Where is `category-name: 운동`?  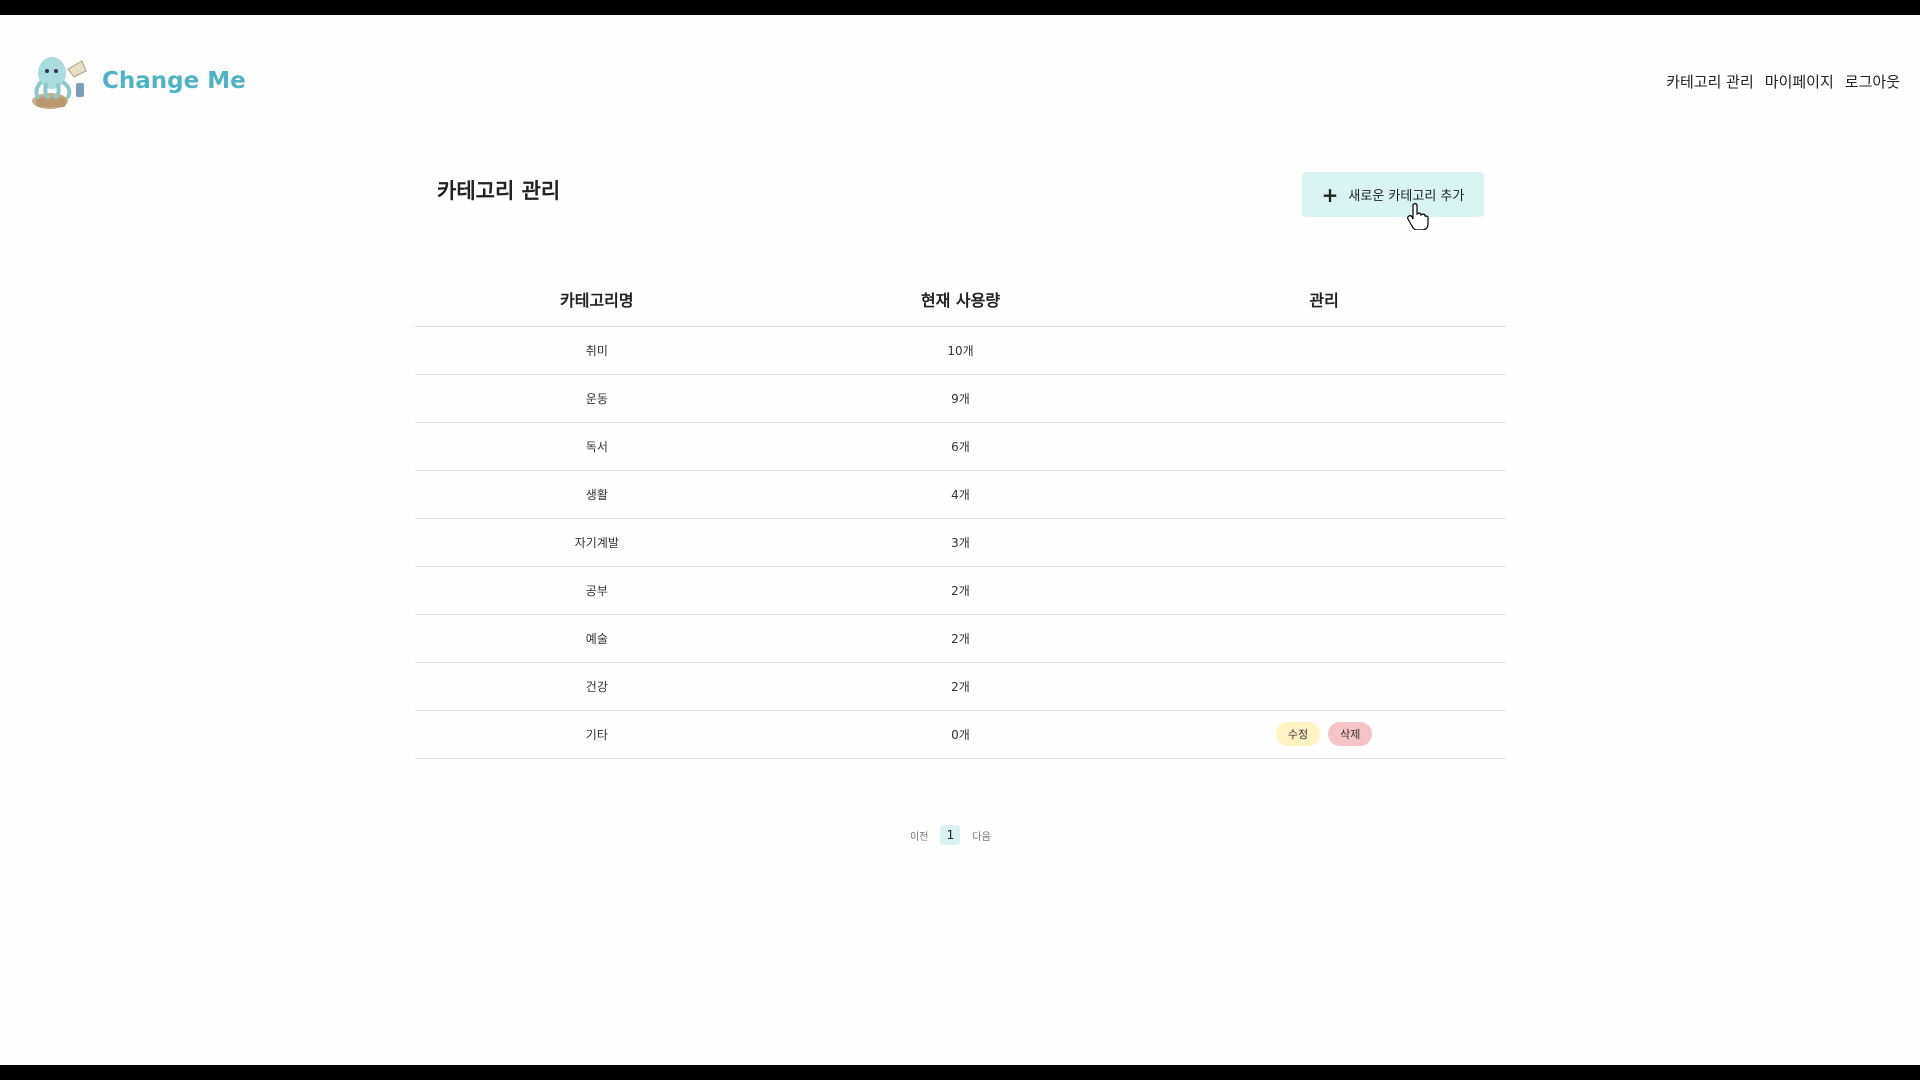 category-name: 운동 is located at coordinates (597, 398).